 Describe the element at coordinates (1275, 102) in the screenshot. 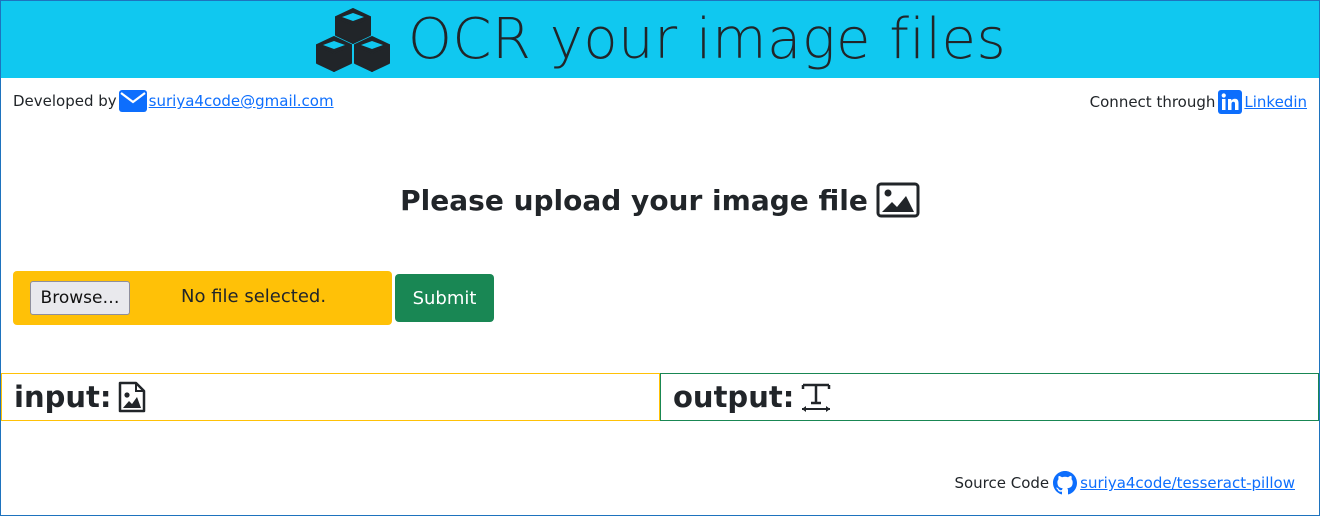

I see `linkedin-link: Linkedin` at that location.